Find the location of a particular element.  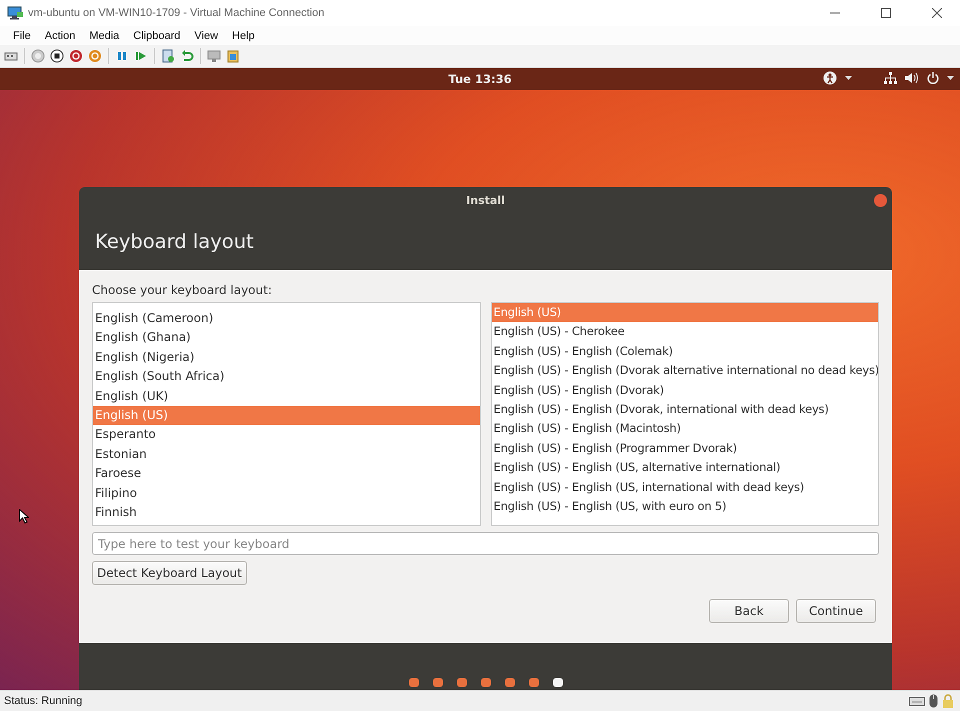

menu-item: Help is located at coordinates (243, 36).